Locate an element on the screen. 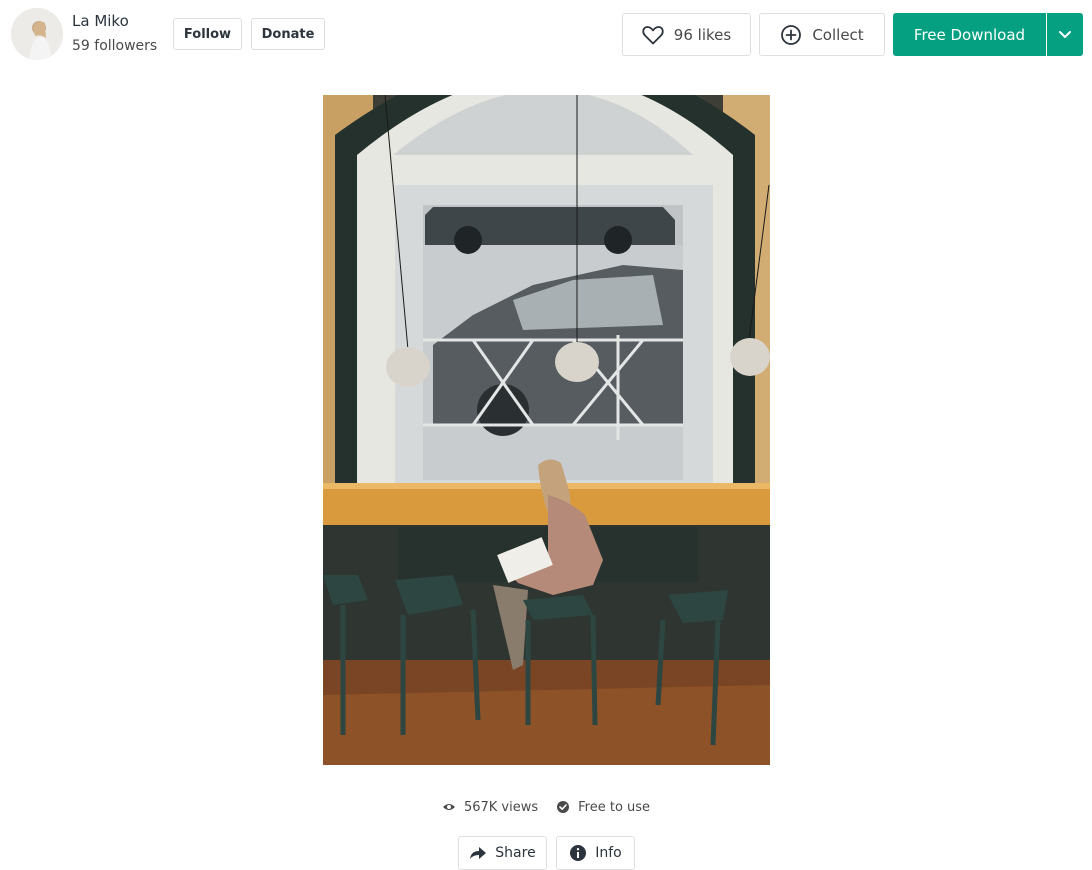  plus-circle-icon is located at coordinates (791, 34).